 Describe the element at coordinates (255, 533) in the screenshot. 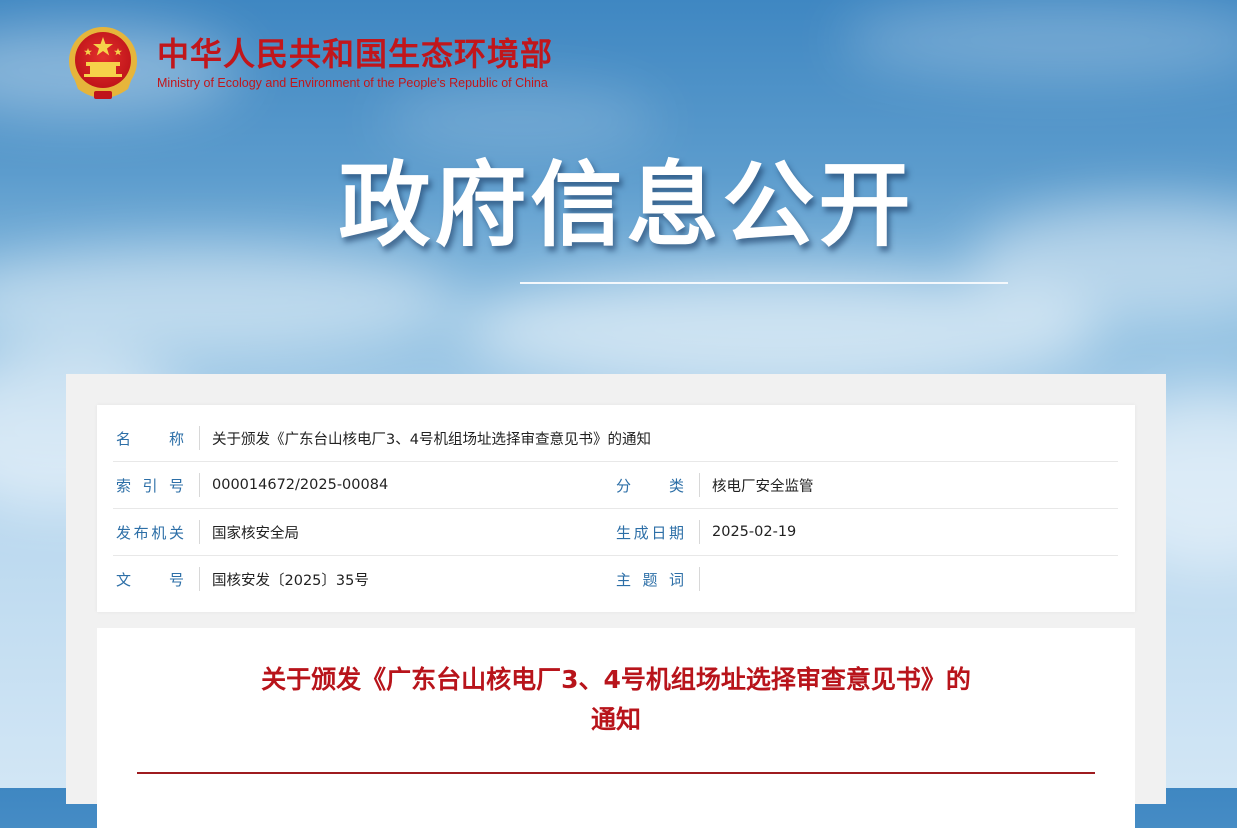

I see `issuer-value: 国家核安全局` at that location.